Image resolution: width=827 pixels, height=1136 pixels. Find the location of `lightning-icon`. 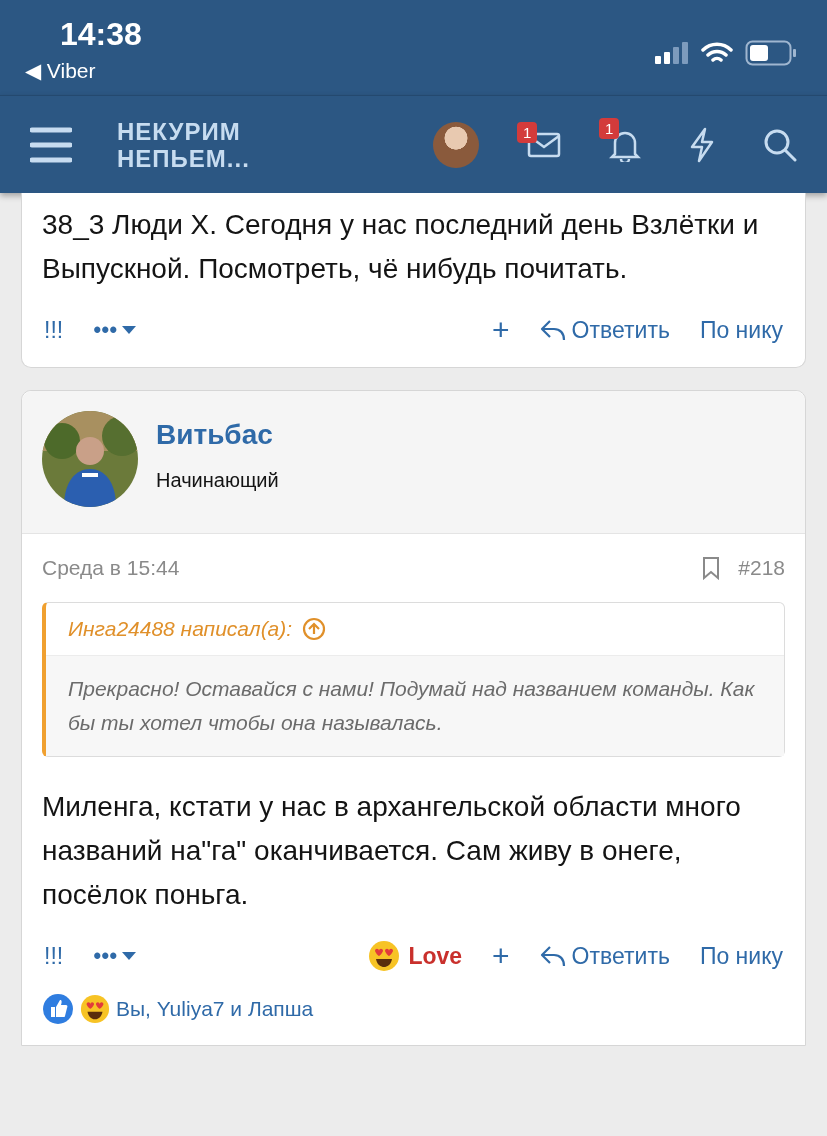

lightning-icon is located at coordinates (702, 144).